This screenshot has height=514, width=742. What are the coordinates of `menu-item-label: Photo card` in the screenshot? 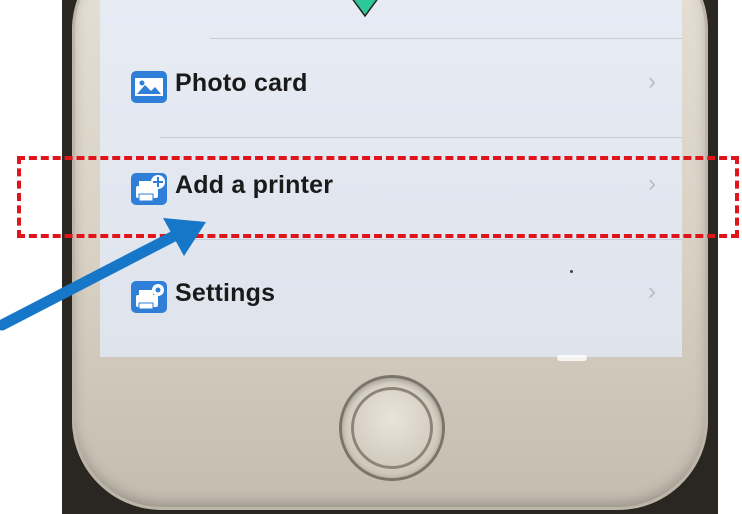 It's located at (241, 83).